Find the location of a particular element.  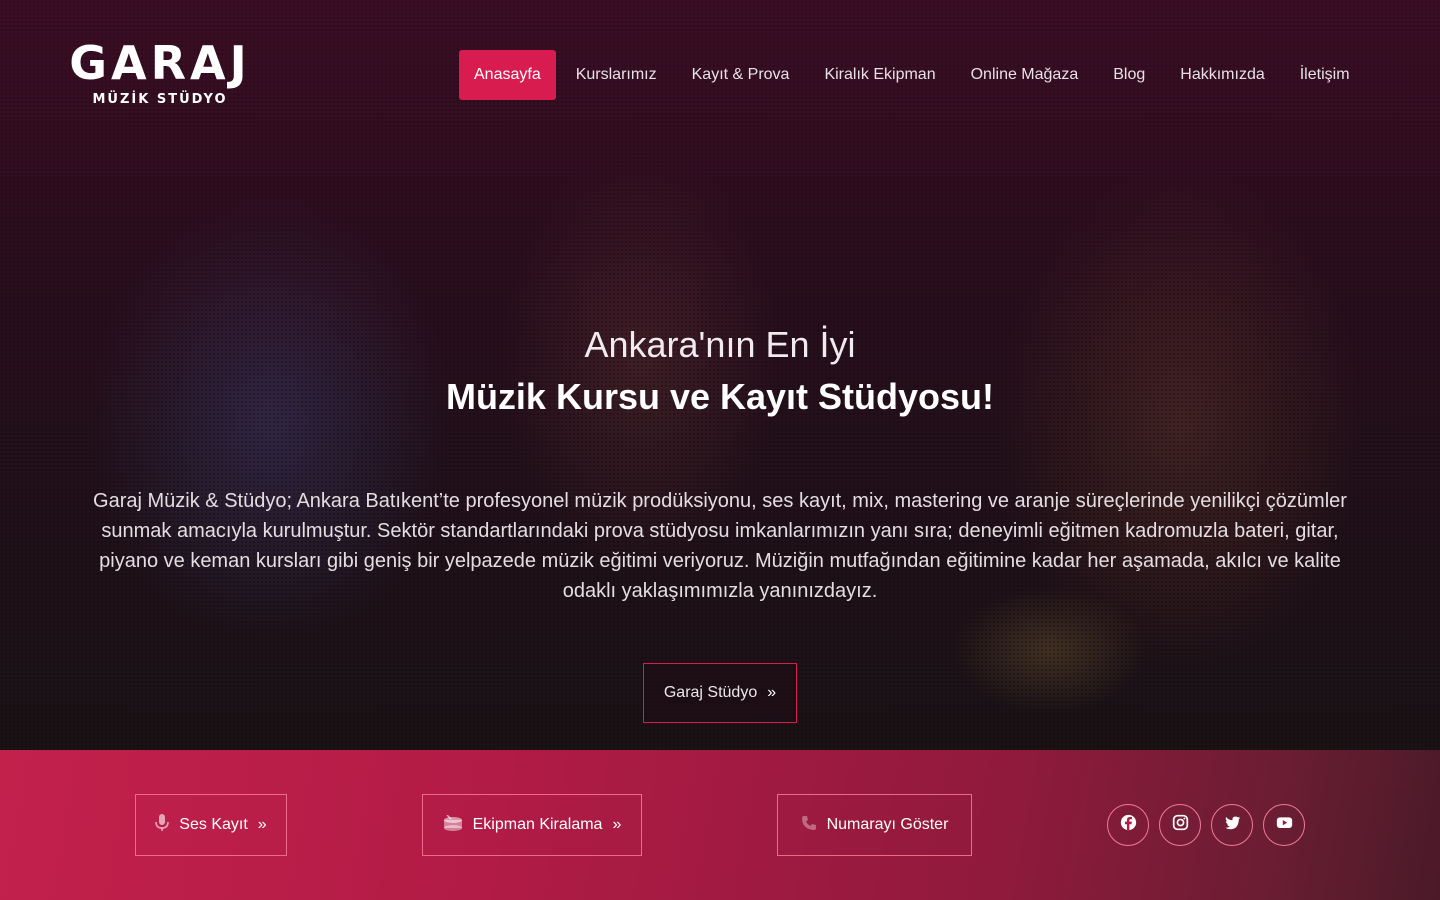

drum-icon is located at coordinates (453, 825).